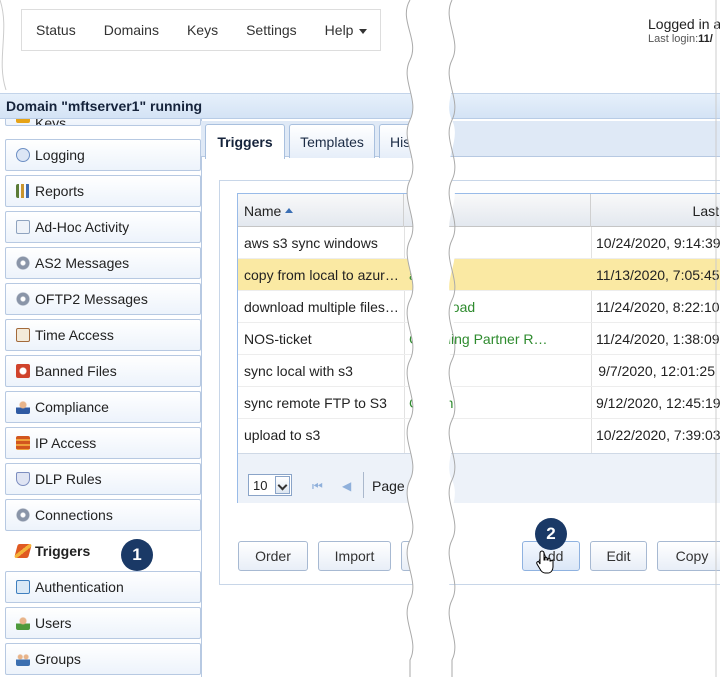 The height and width of the screenshot is (677, 720). What do you see at coordinates (56, 30) in the screenshot?
I see `nav-status: Status` at bounding box center [56, 30].